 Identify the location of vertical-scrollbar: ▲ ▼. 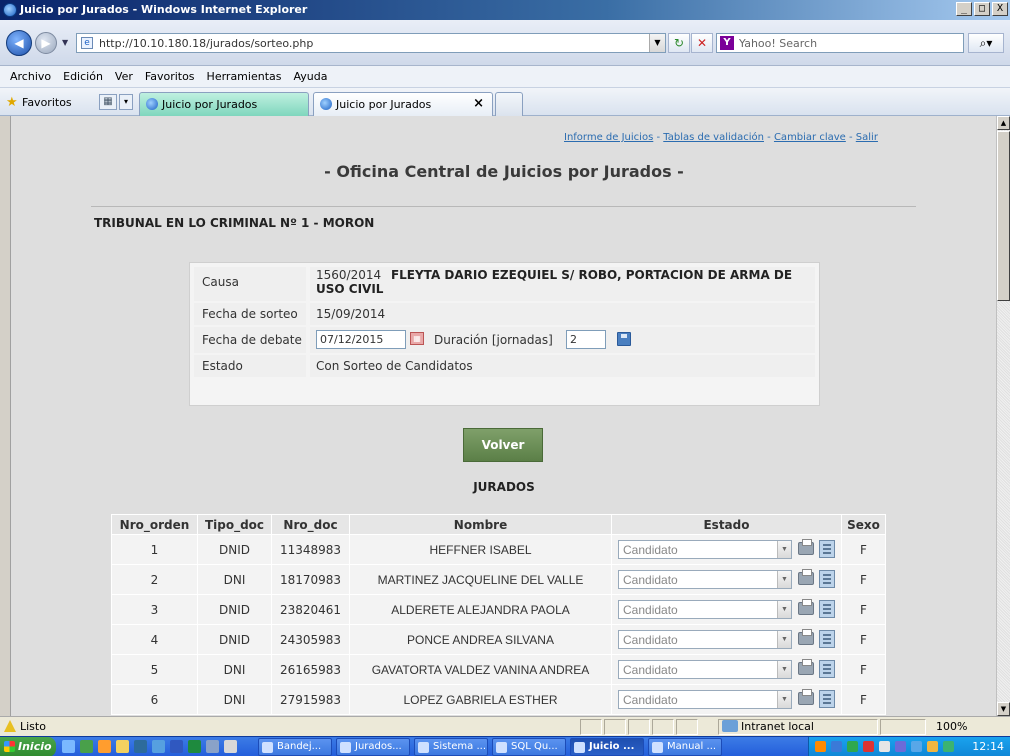
(1003, 416).